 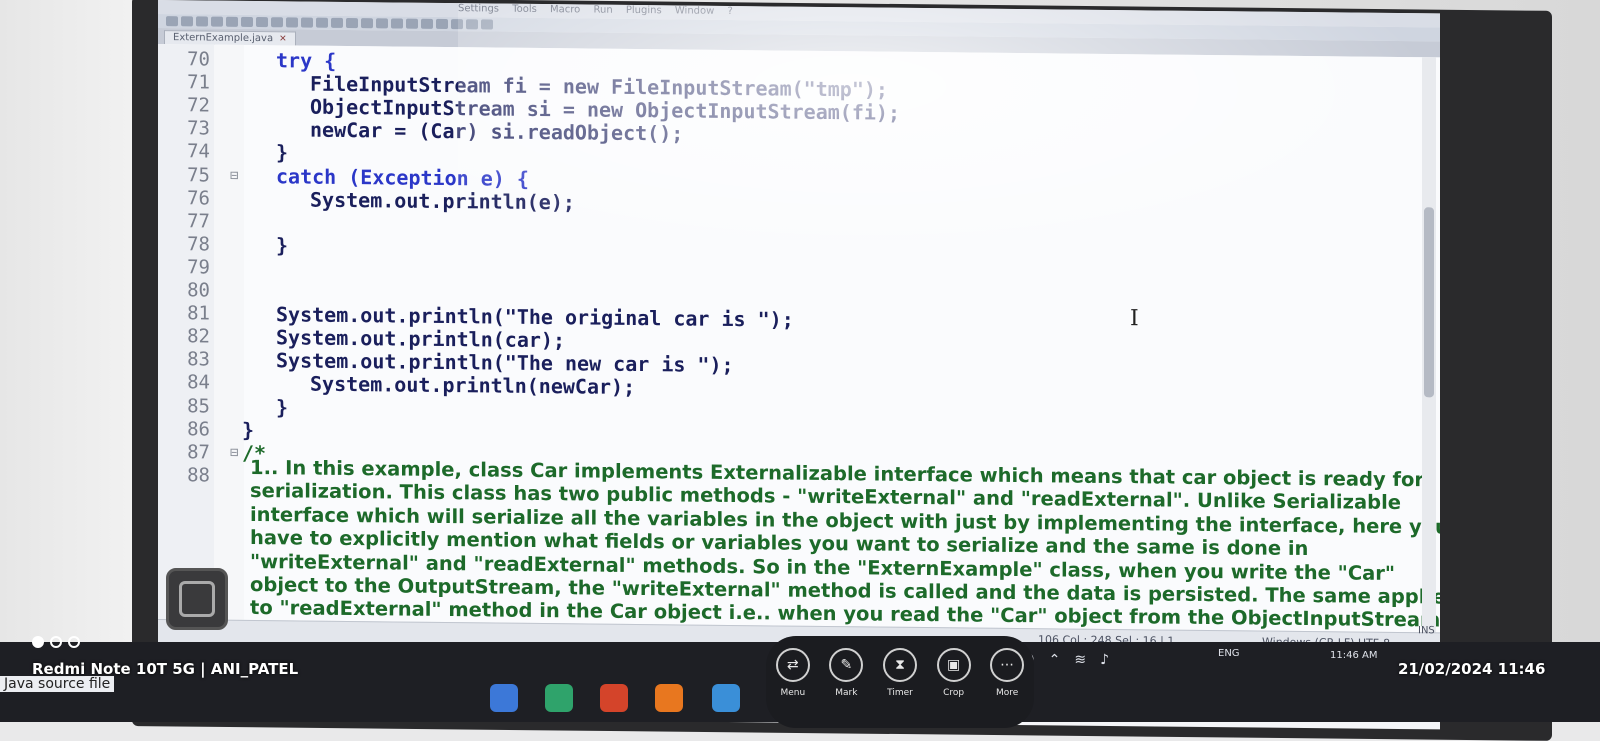 What do you see at coordinates (478, 8) in the screenshot?
I see `menu-settings: Settings` at bounding box center [478, 8].